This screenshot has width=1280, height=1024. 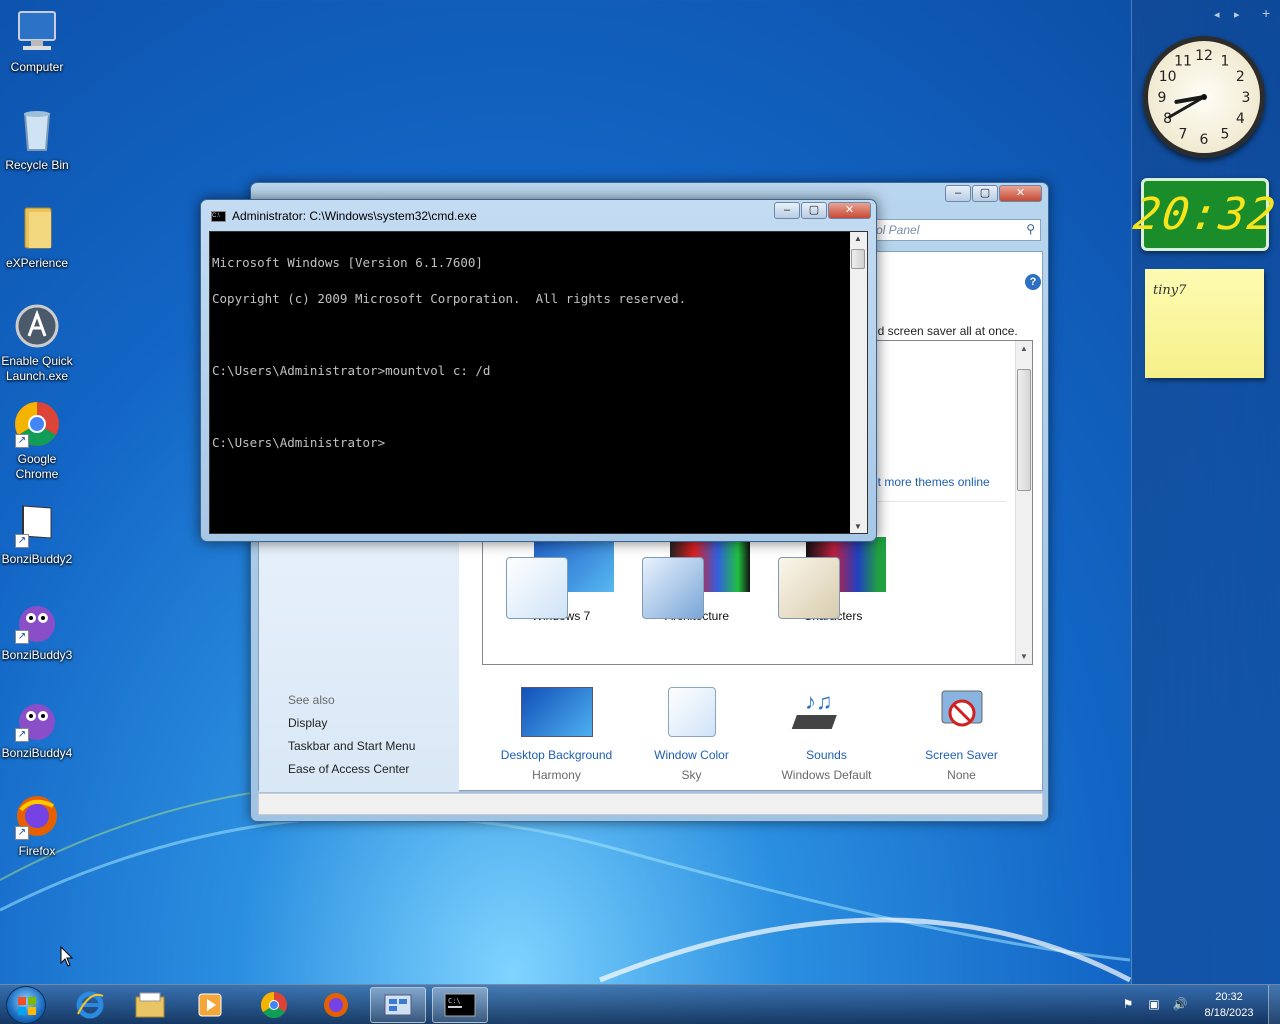 I want to click on desktop-icon-firefox: ↗ Firefox, so click(x=37, y=825).